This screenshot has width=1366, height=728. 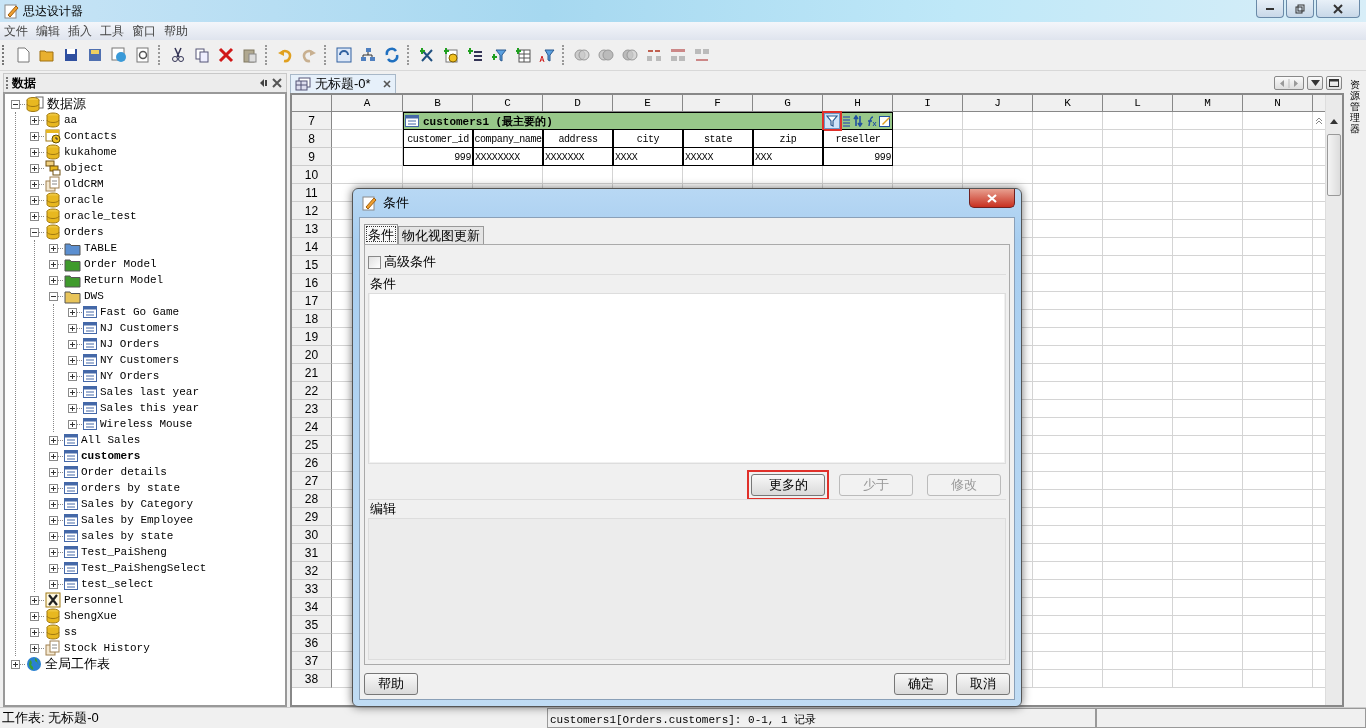 I want to click on pin-icon, so click(x=263, y=83).